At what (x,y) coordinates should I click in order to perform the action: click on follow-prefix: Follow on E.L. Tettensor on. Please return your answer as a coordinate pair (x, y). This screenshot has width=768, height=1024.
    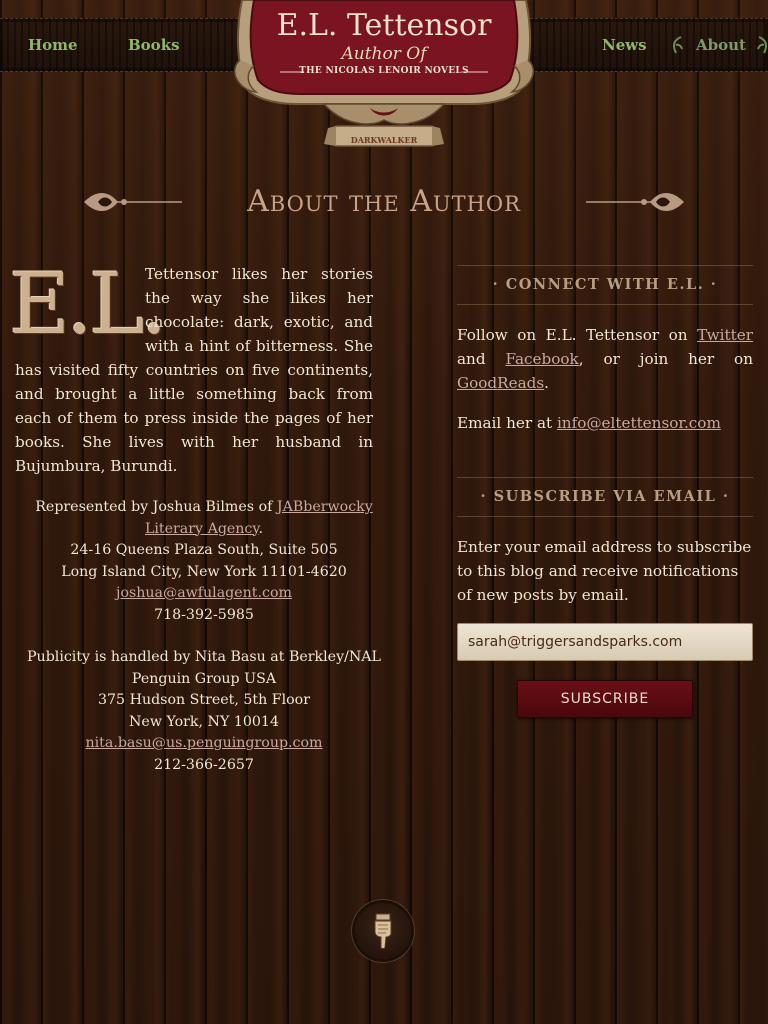
    Looking at the image, I should click on (577, 335).